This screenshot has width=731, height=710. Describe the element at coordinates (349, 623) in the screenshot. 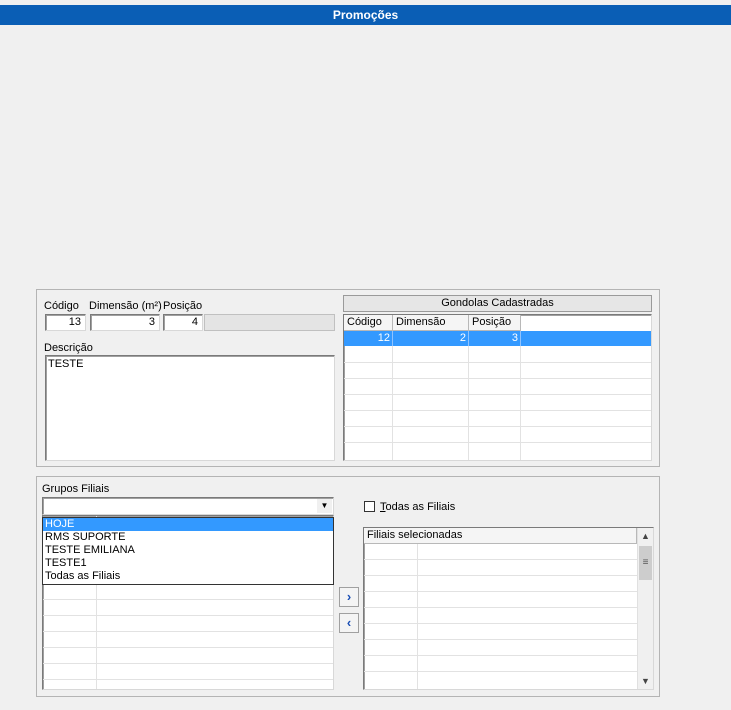

I see `remove-filial-button: ‹` at that location.